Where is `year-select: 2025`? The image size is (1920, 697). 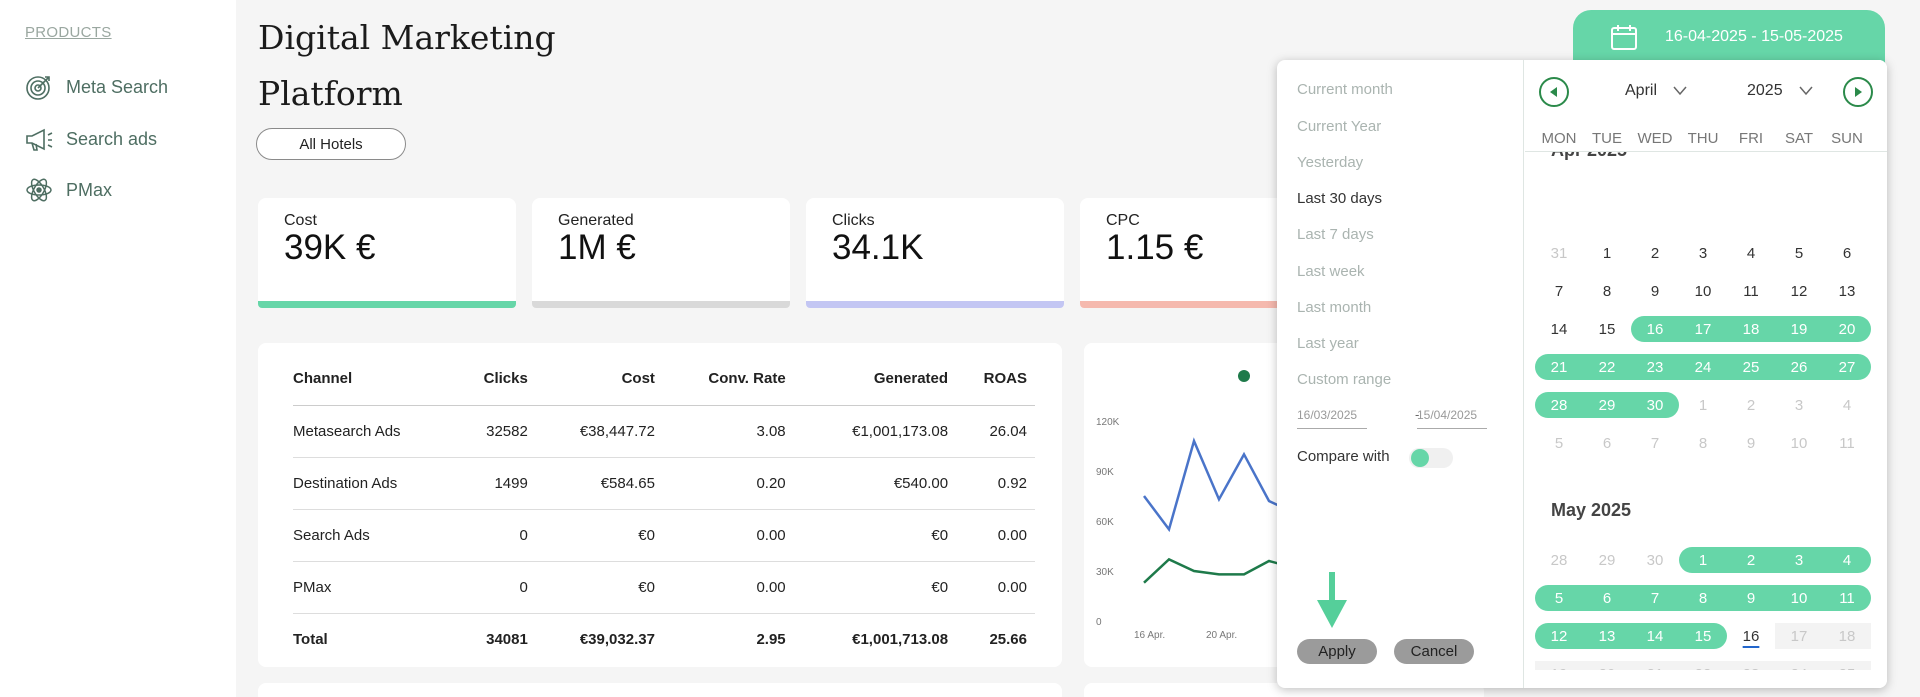 year-select: 2025 is located at coordinates (1780, 91).